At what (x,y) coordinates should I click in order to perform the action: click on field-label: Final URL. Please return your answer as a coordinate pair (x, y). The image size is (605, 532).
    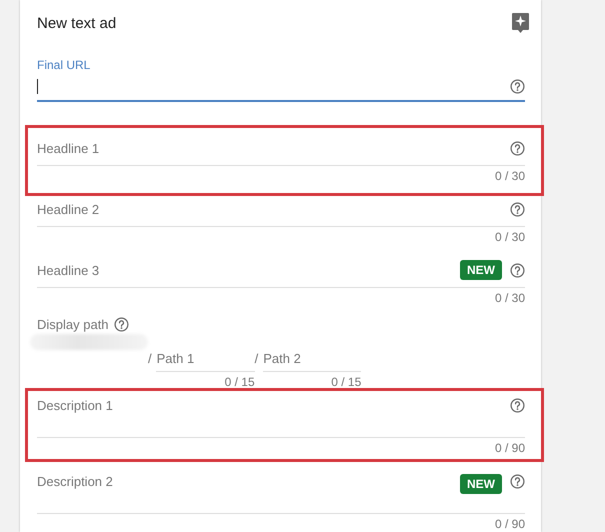
    Looking at the image, I should click on (64, 65).